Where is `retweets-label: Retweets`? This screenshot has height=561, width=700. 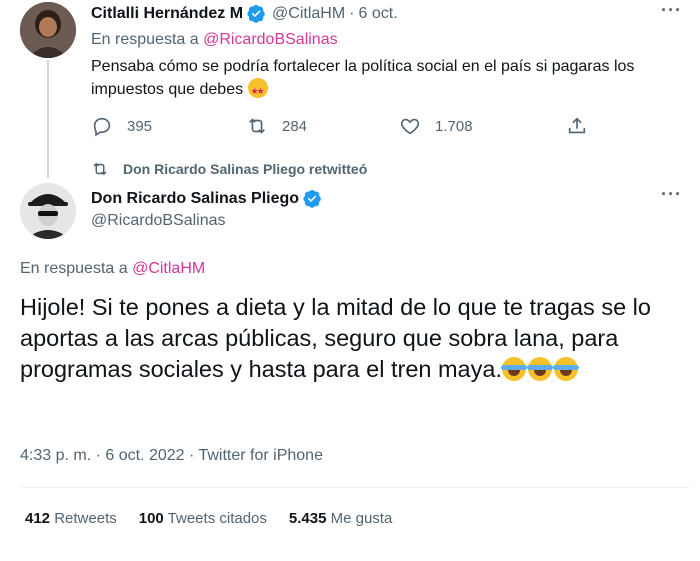 retweets-label: Retweets is located at coordinates (85, 518).